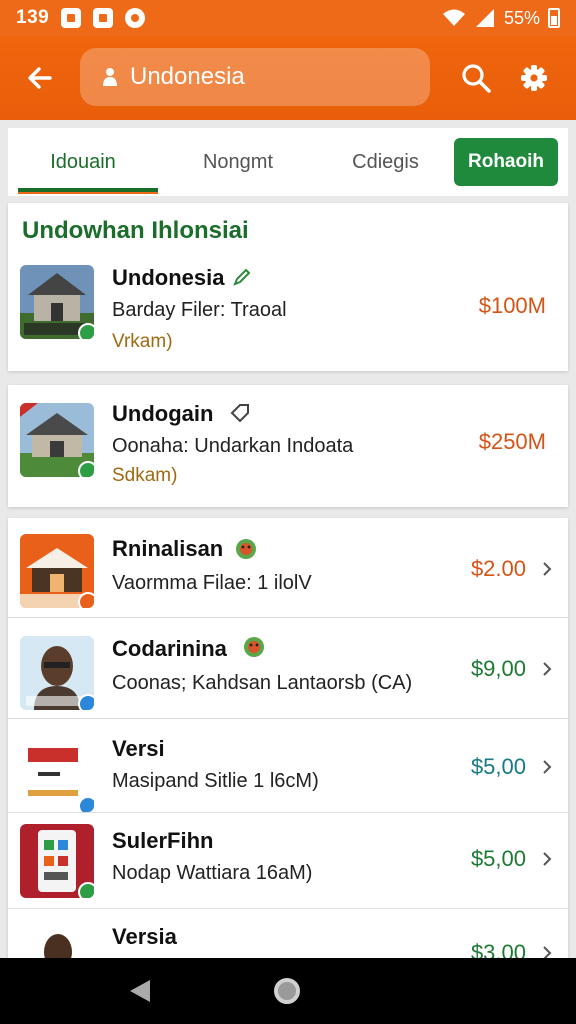 This screenshot has height=1024, width=576. I want to click on tag-icon, so click(239, 413).